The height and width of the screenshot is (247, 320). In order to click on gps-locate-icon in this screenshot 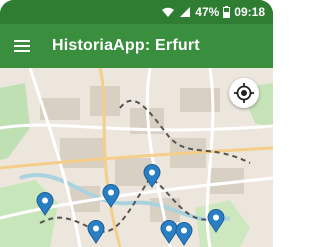, I will do `click(244, 93)`.